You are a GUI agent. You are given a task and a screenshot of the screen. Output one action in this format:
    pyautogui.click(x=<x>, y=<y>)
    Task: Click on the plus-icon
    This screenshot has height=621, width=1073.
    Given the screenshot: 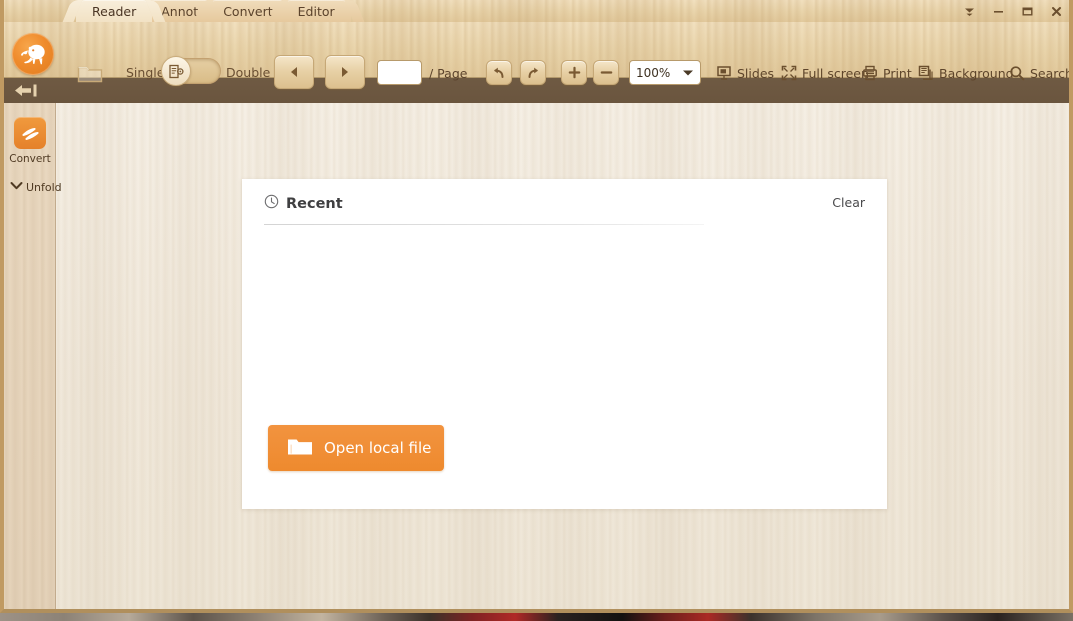 What is the action you would take?
    pyautogui.click(x=574, y=72)
    